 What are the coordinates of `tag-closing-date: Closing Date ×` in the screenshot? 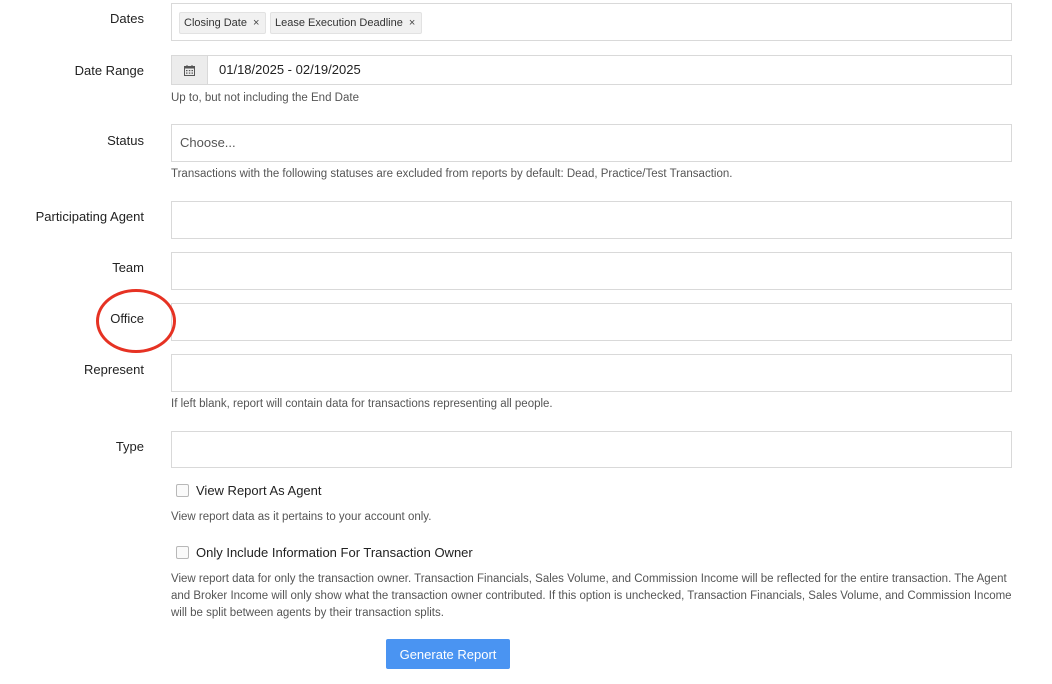 It's located at (223, 23).